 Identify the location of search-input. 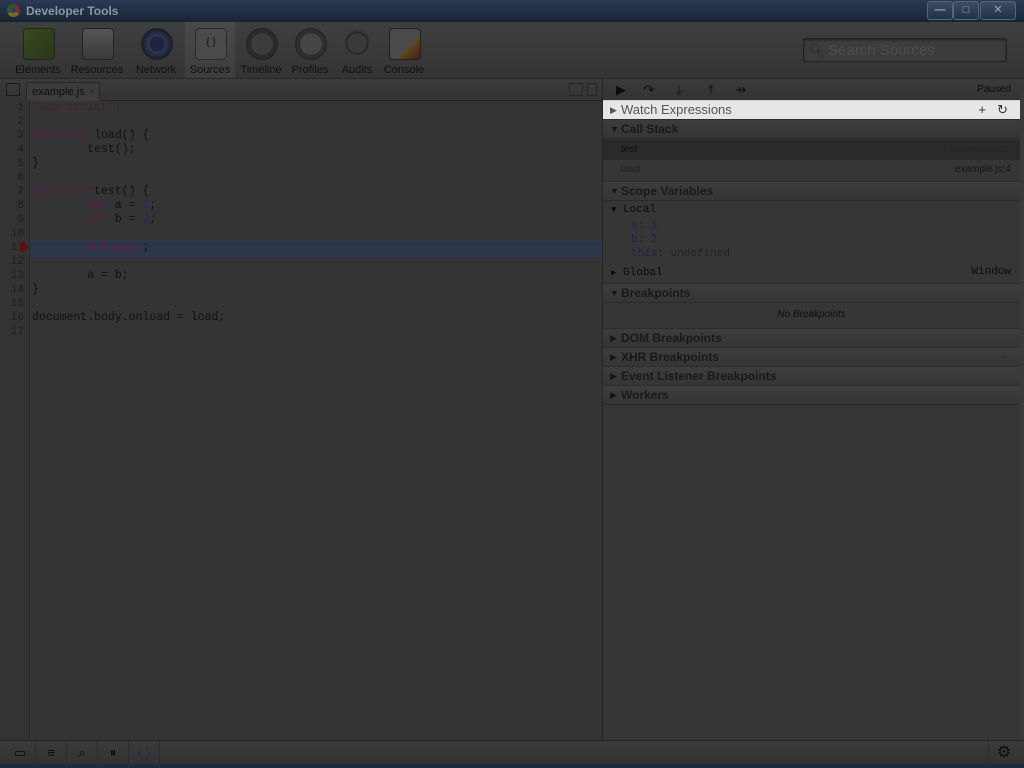
(915, 50).